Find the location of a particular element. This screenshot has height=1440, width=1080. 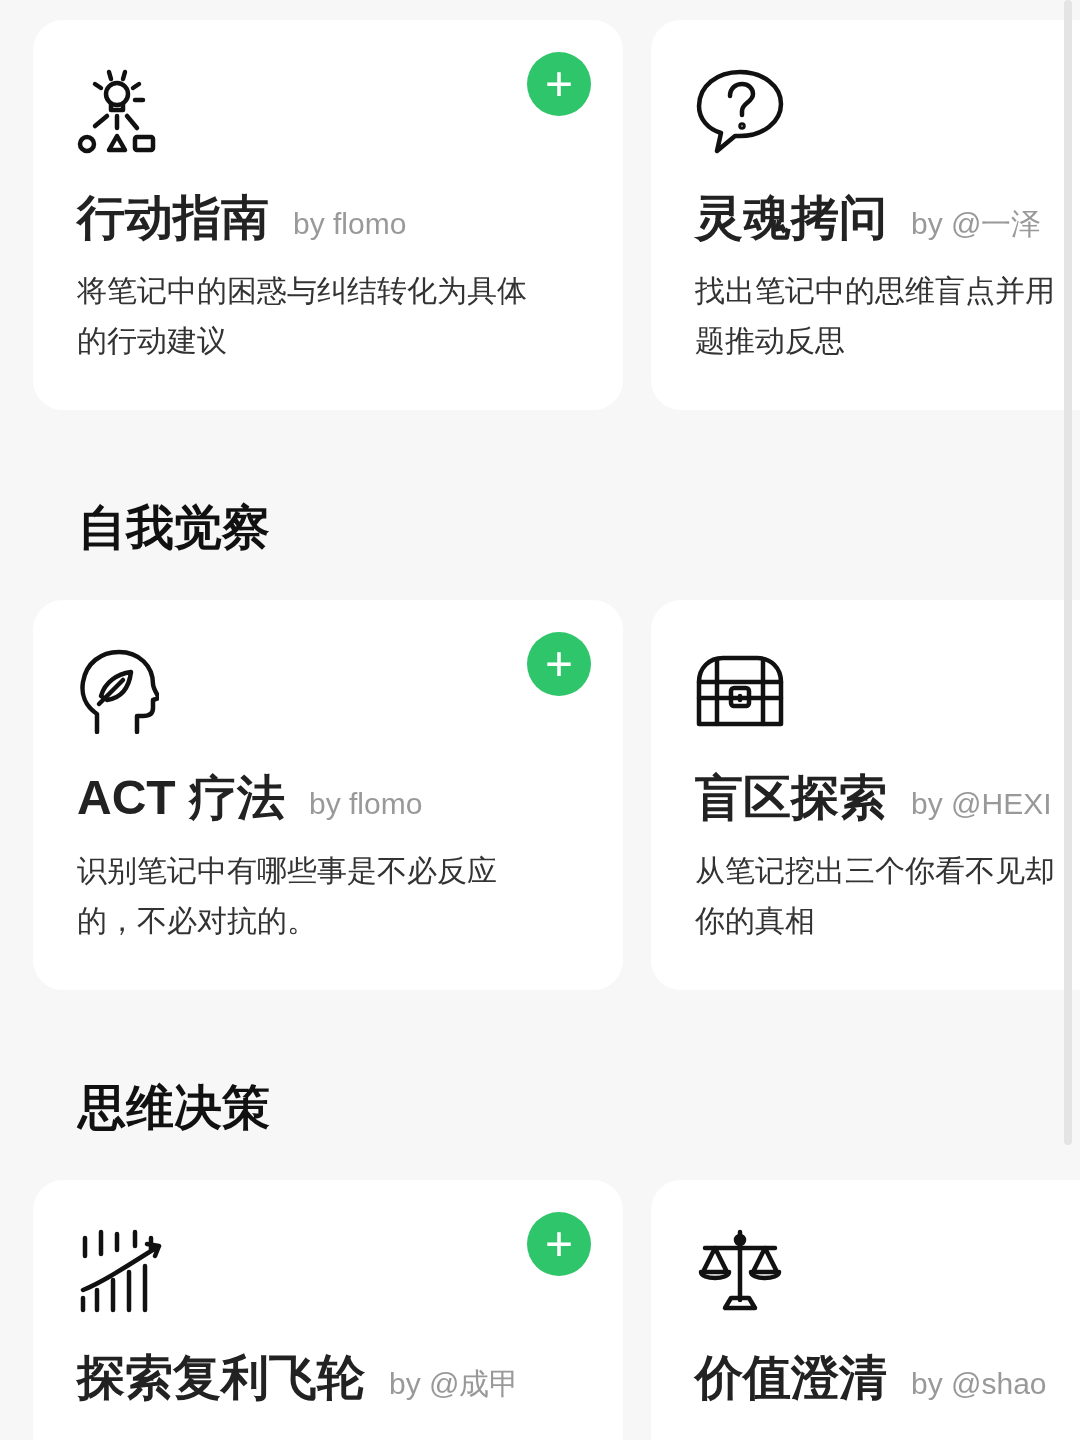

treasure-chest-icon is located at coordinates (740, 691).